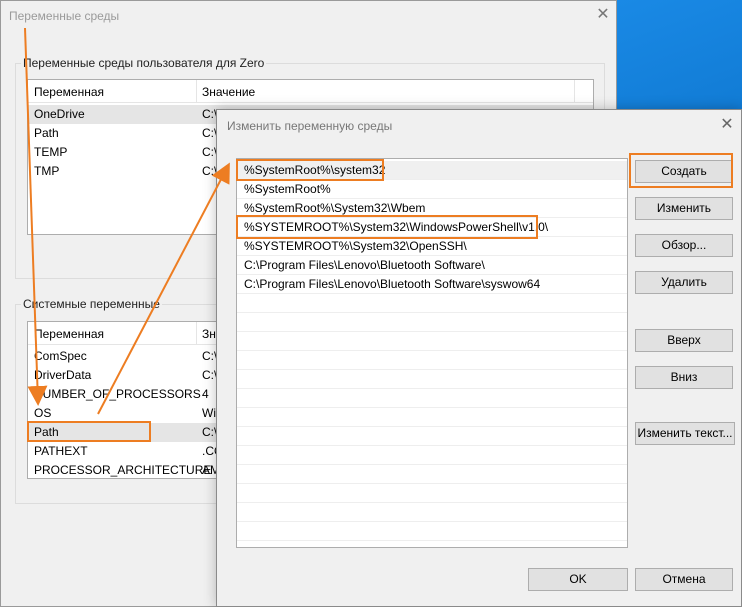 The width and height of the screenshot is (742, 607). I want to click on arrow-to-system32-entry, so click(163, 288).